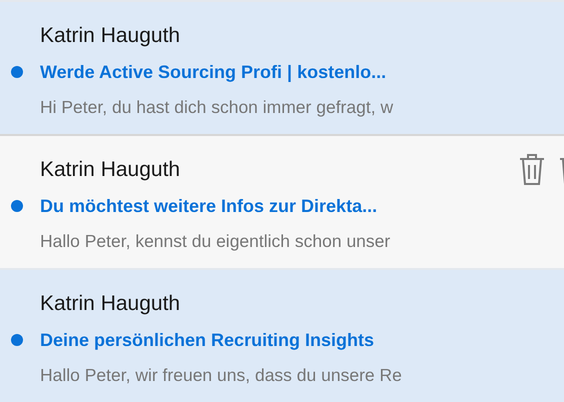 This screenshot has width=564, height=402. Describe the element at coordinates (207, 340) in the screenshot. I see `subject-line: Deine persönlichen Recruiting Insights` at that location.